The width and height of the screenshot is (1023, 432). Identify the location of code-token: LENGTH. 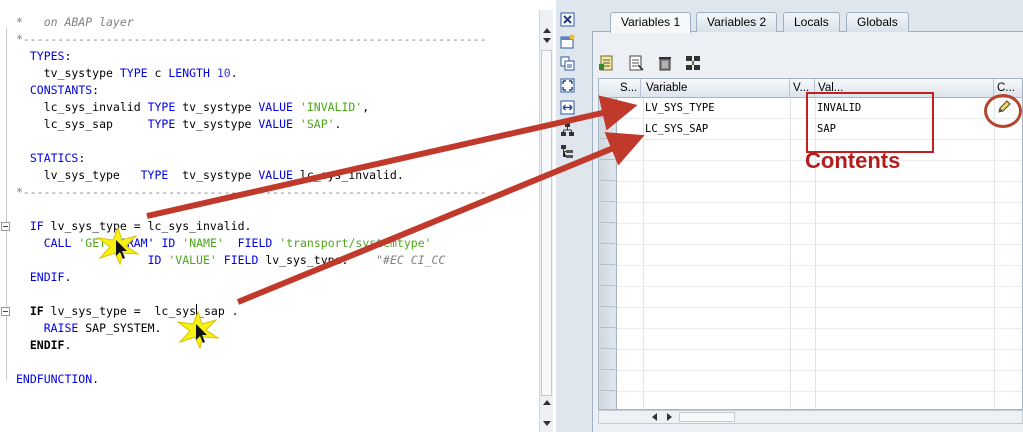
(189, 73).